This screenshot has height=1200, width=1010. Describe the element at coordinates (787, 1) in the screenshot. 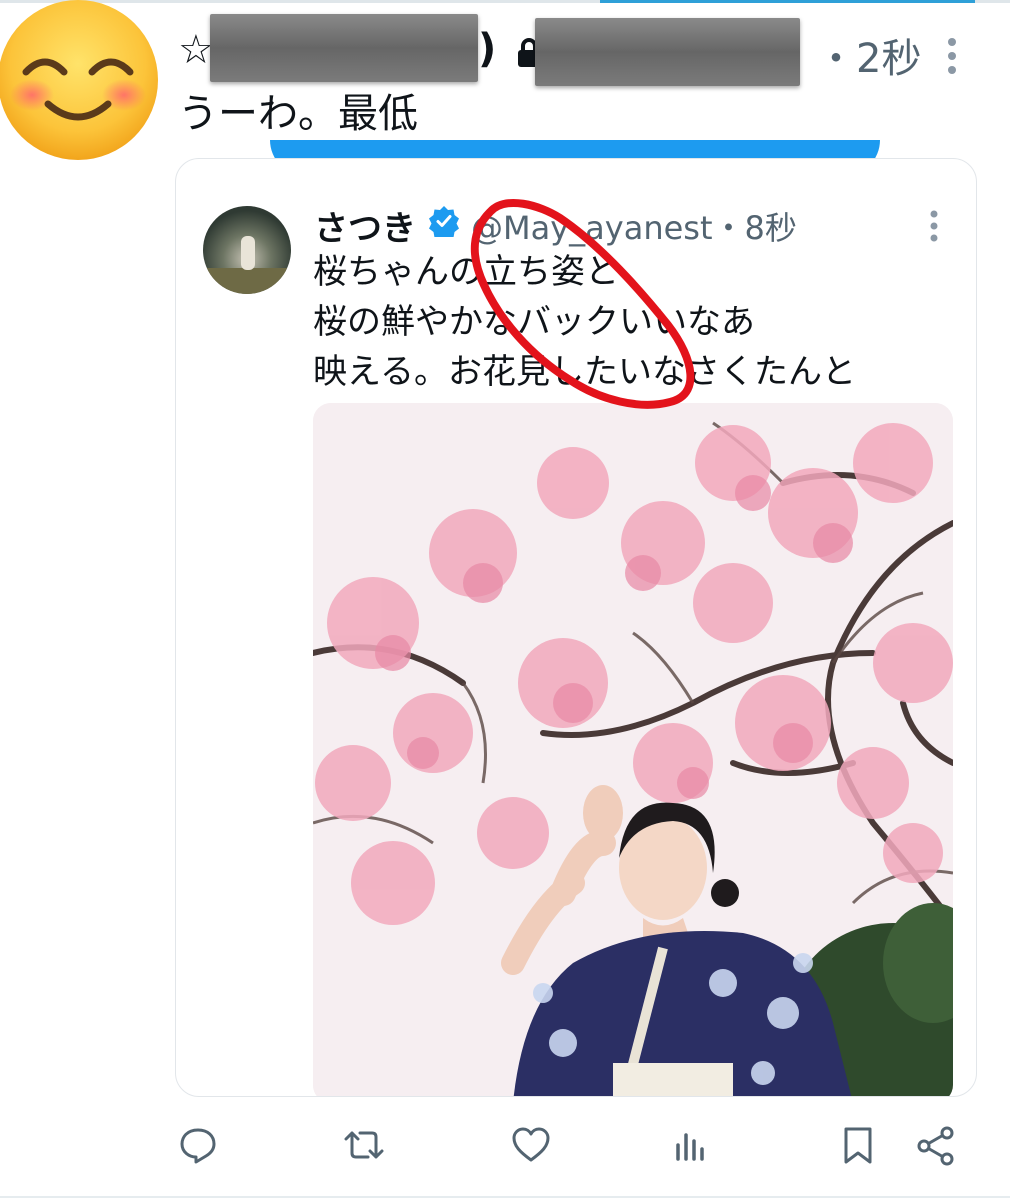

I see `top-accent-bar` at that location.